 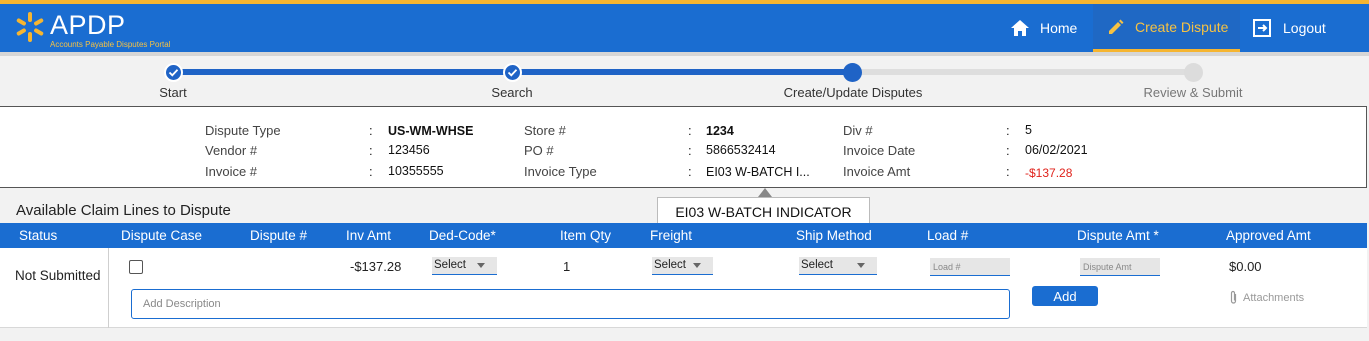 What do you see at coordinates (853, 92) in the screenshot?
I see `step-create-label: Create/Update Disputes` at bounding box center [853, 92].